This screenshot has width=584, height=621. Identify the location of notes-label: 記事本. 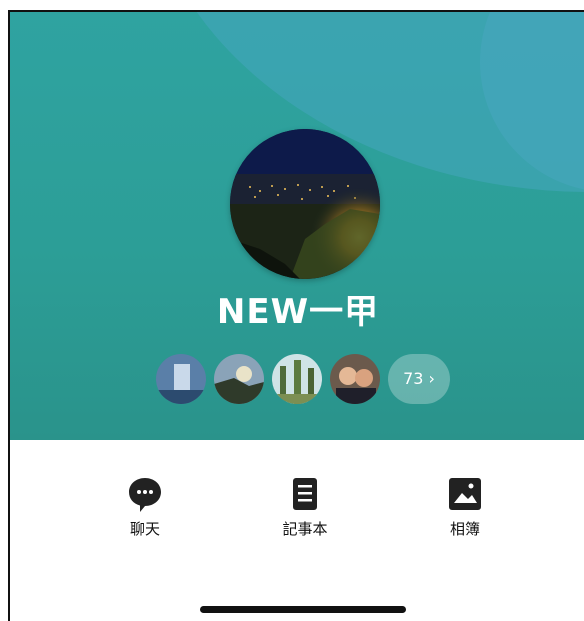
(305, 529).